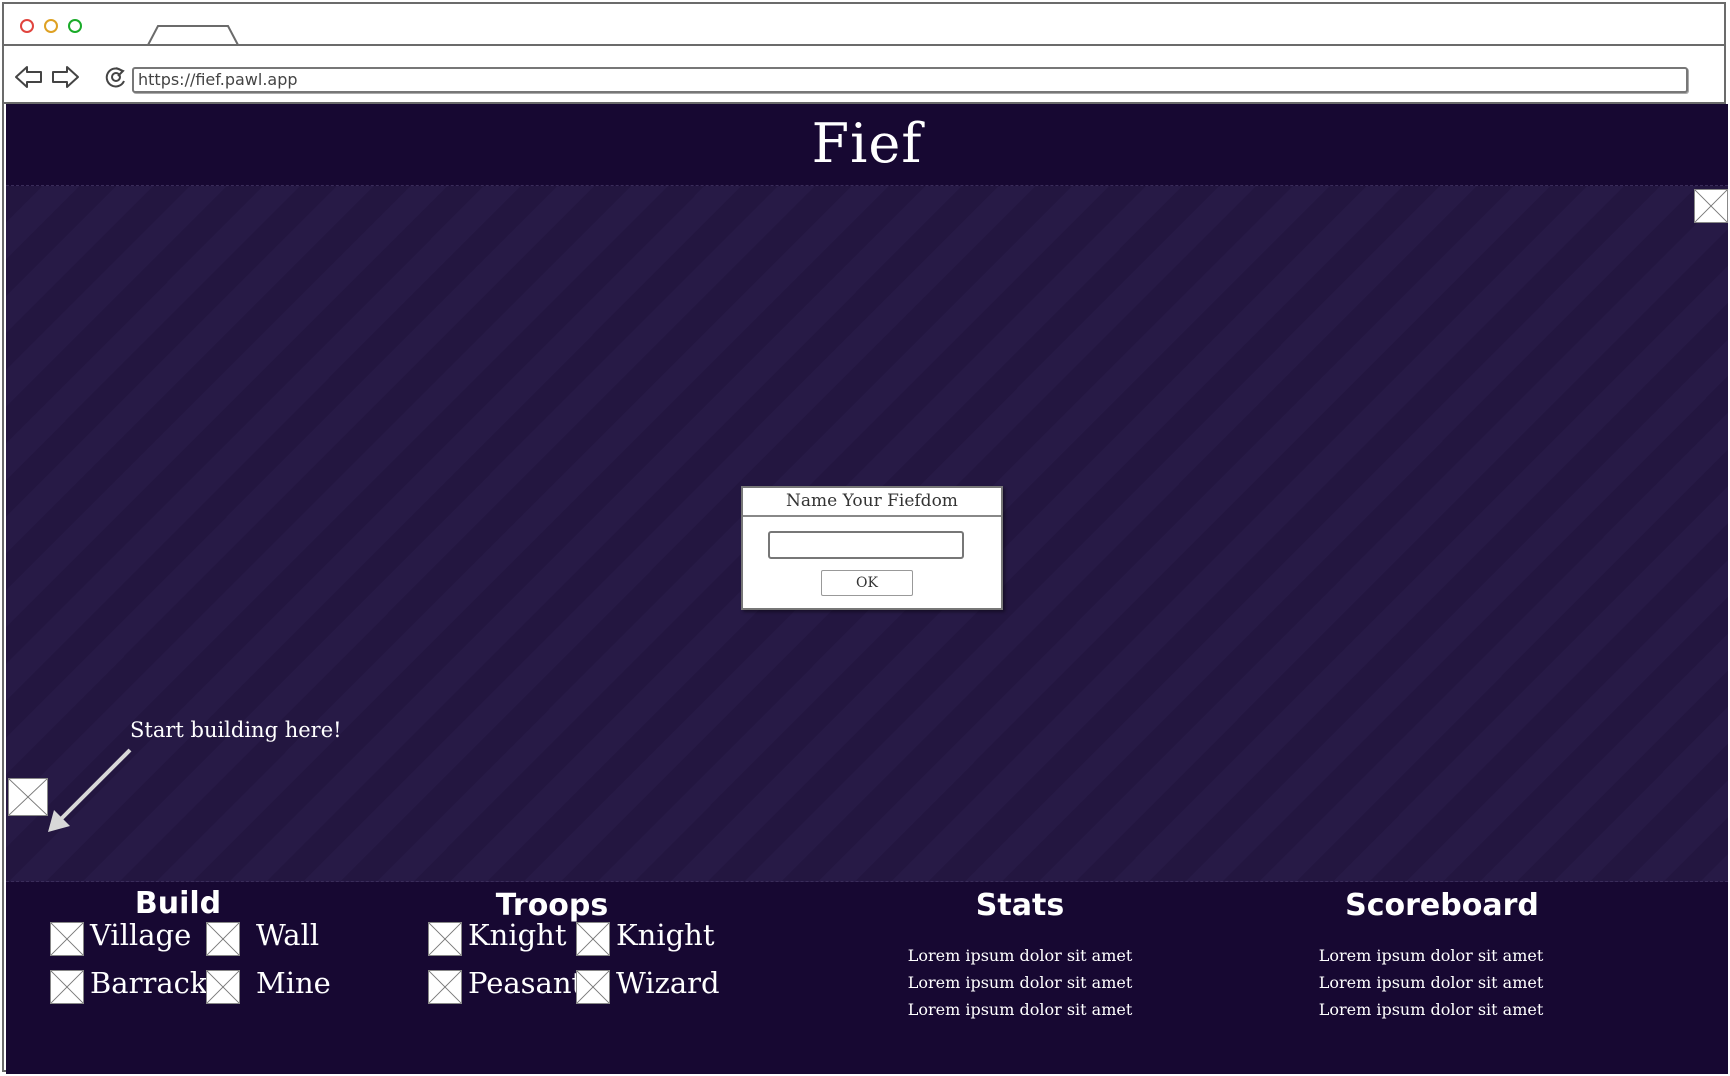 The image size is (1730, 1076). Describe the element at coordinates (526, 983) in the screenshot. I see `troop-option-label: Peasant` at that location.